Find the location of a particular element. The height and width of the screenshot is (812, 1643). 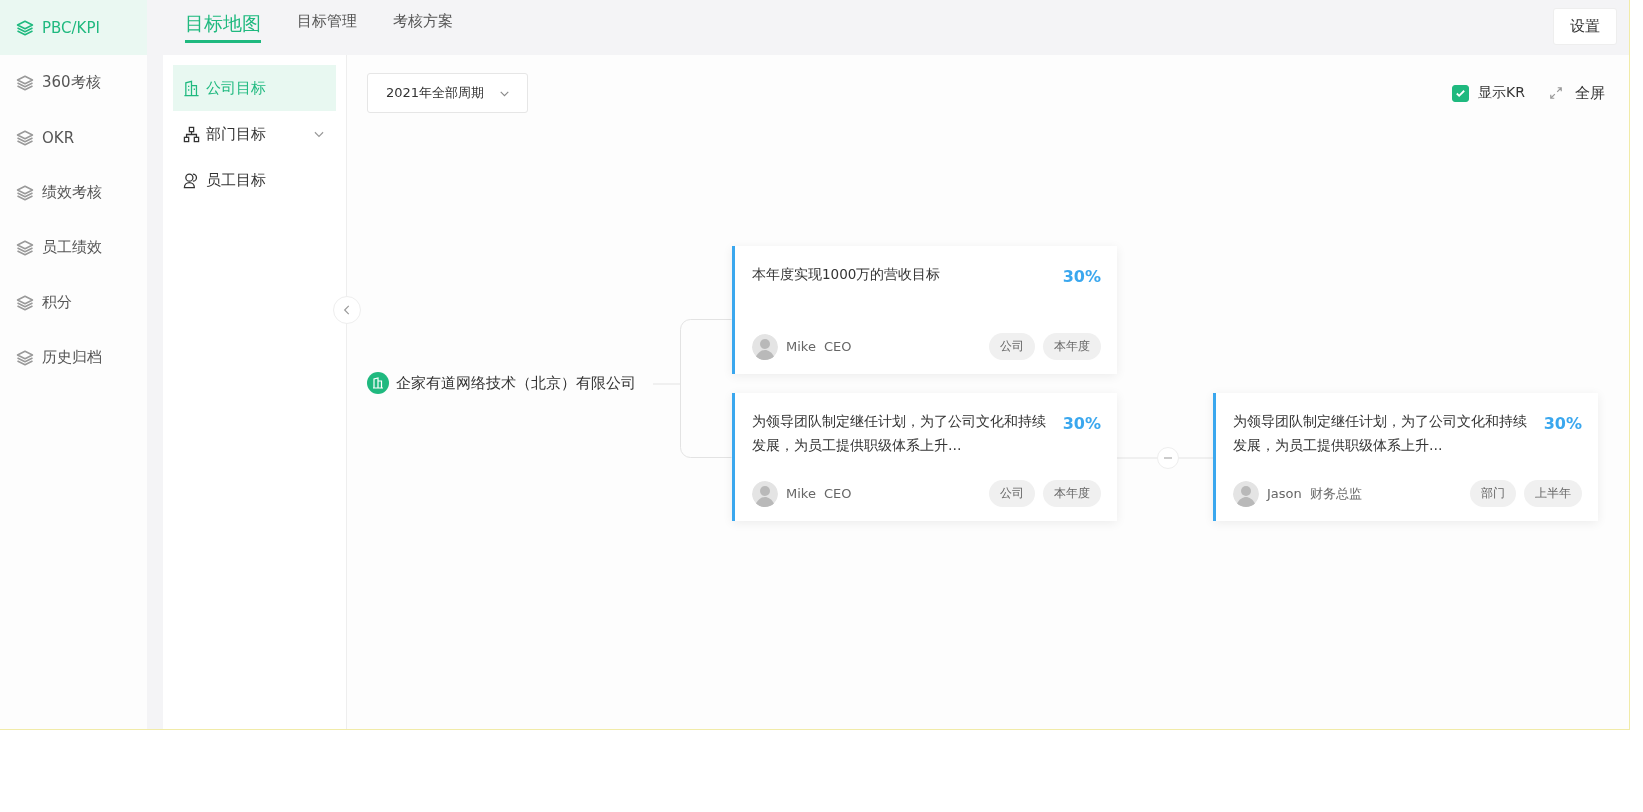

show-kr-checkbox: 显示KR is located at coordinates (1488, 93).